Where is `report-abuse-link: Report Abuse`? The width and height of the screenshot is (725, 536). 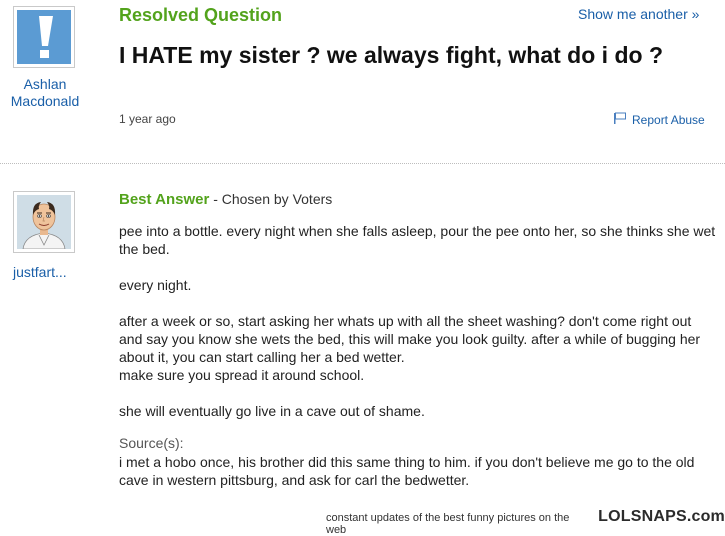
report-abuse-link: Report Abuse is located at coordinates (659, 119).